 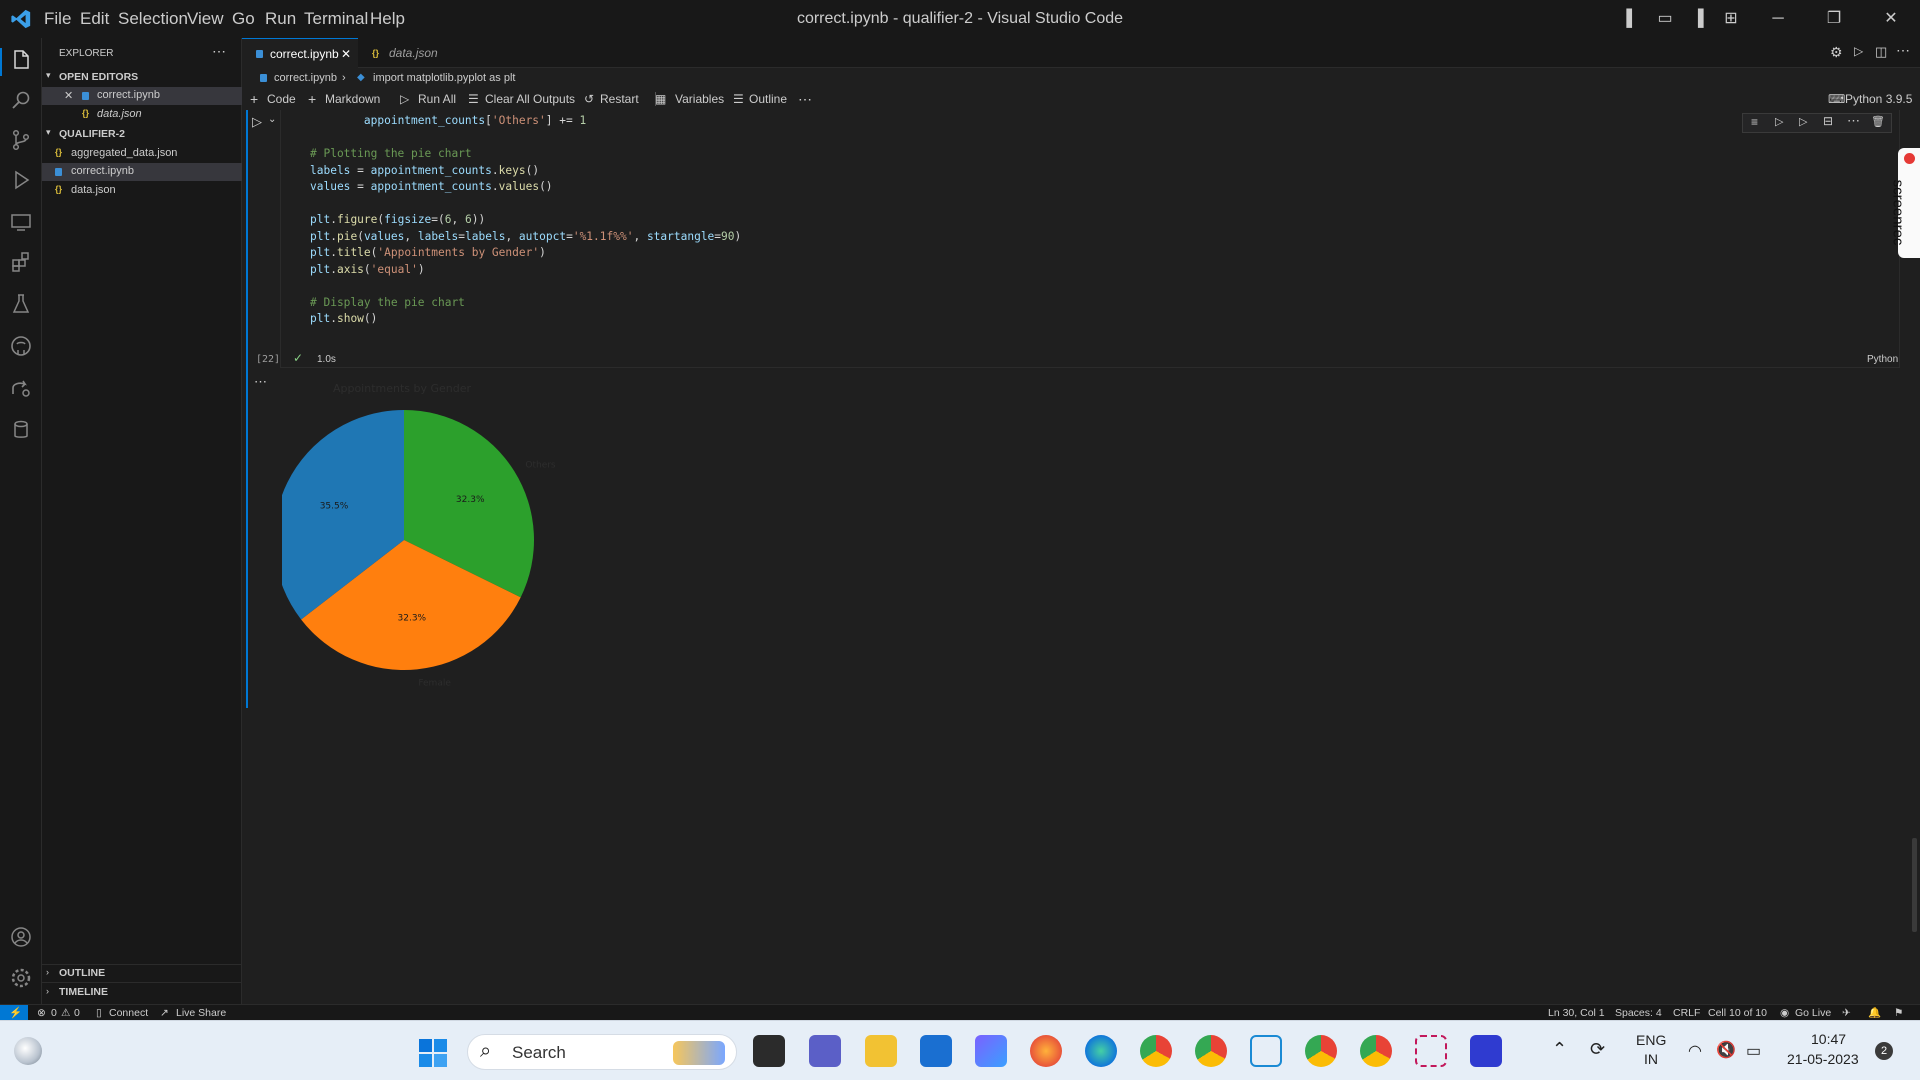 What do you see at coordinates (1651, 1059) in the screenshot?
I see `language-secondary: IN` at bounding box center [1651, 1059].